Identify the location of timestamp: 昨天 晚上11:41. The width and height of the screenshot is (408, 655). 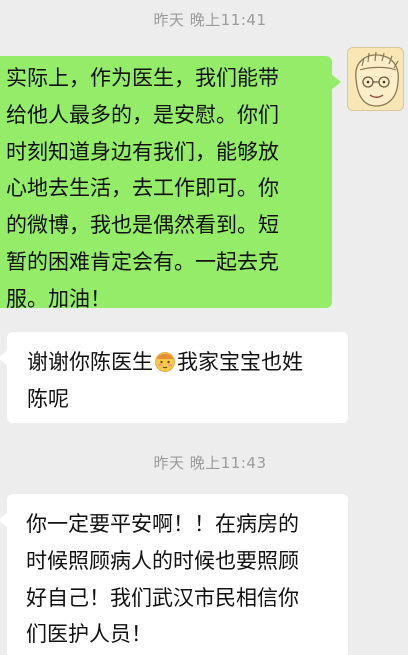
(210, 20).